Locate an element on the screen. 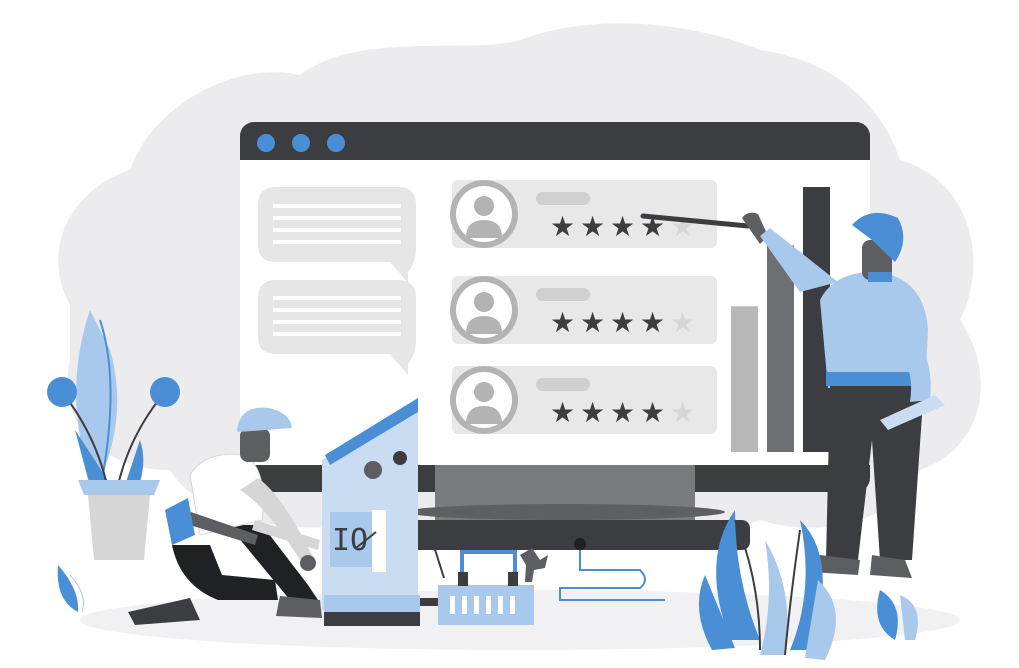  monitor-stand-base is located at coordinates (429, 602).